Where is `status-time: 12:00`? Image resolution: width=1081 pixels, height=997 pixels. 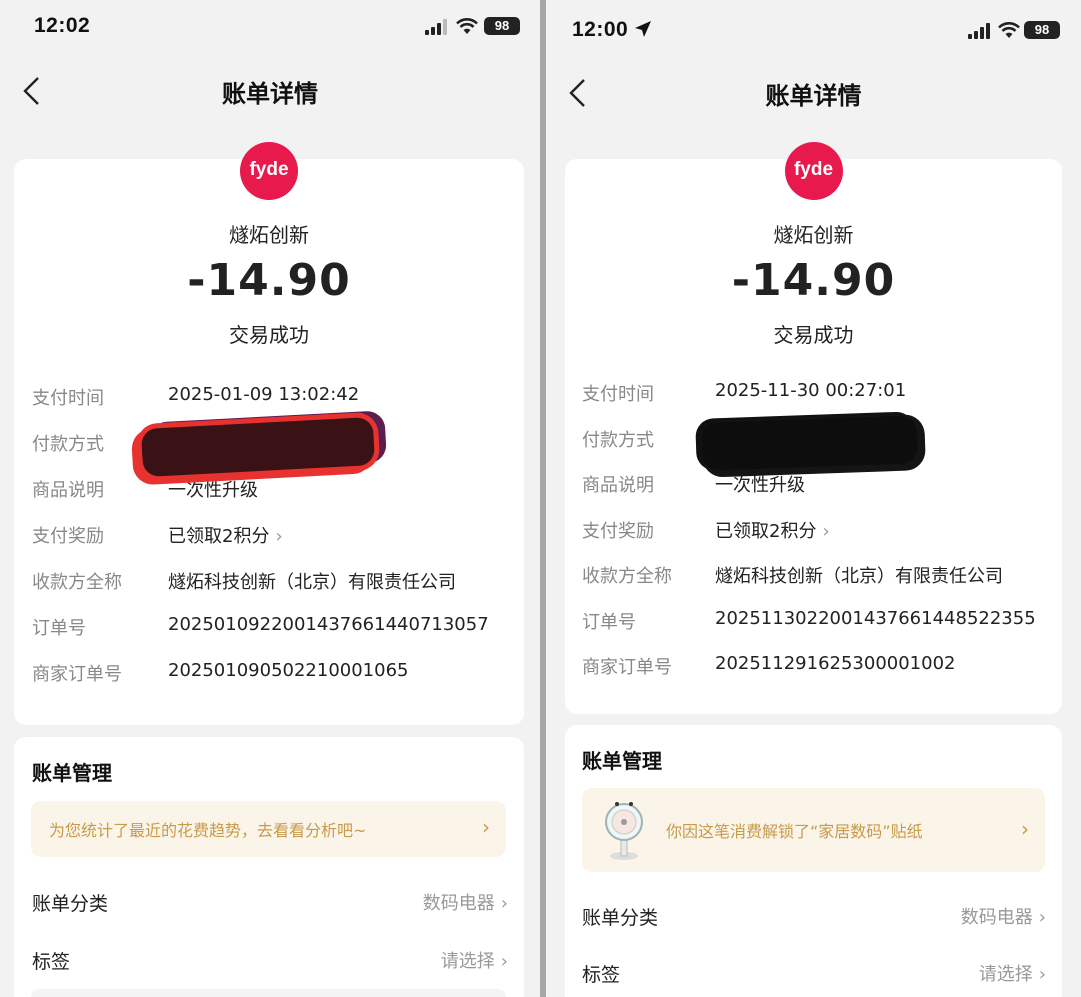 status-time: 12:00 is located at coordinates (612, 30).